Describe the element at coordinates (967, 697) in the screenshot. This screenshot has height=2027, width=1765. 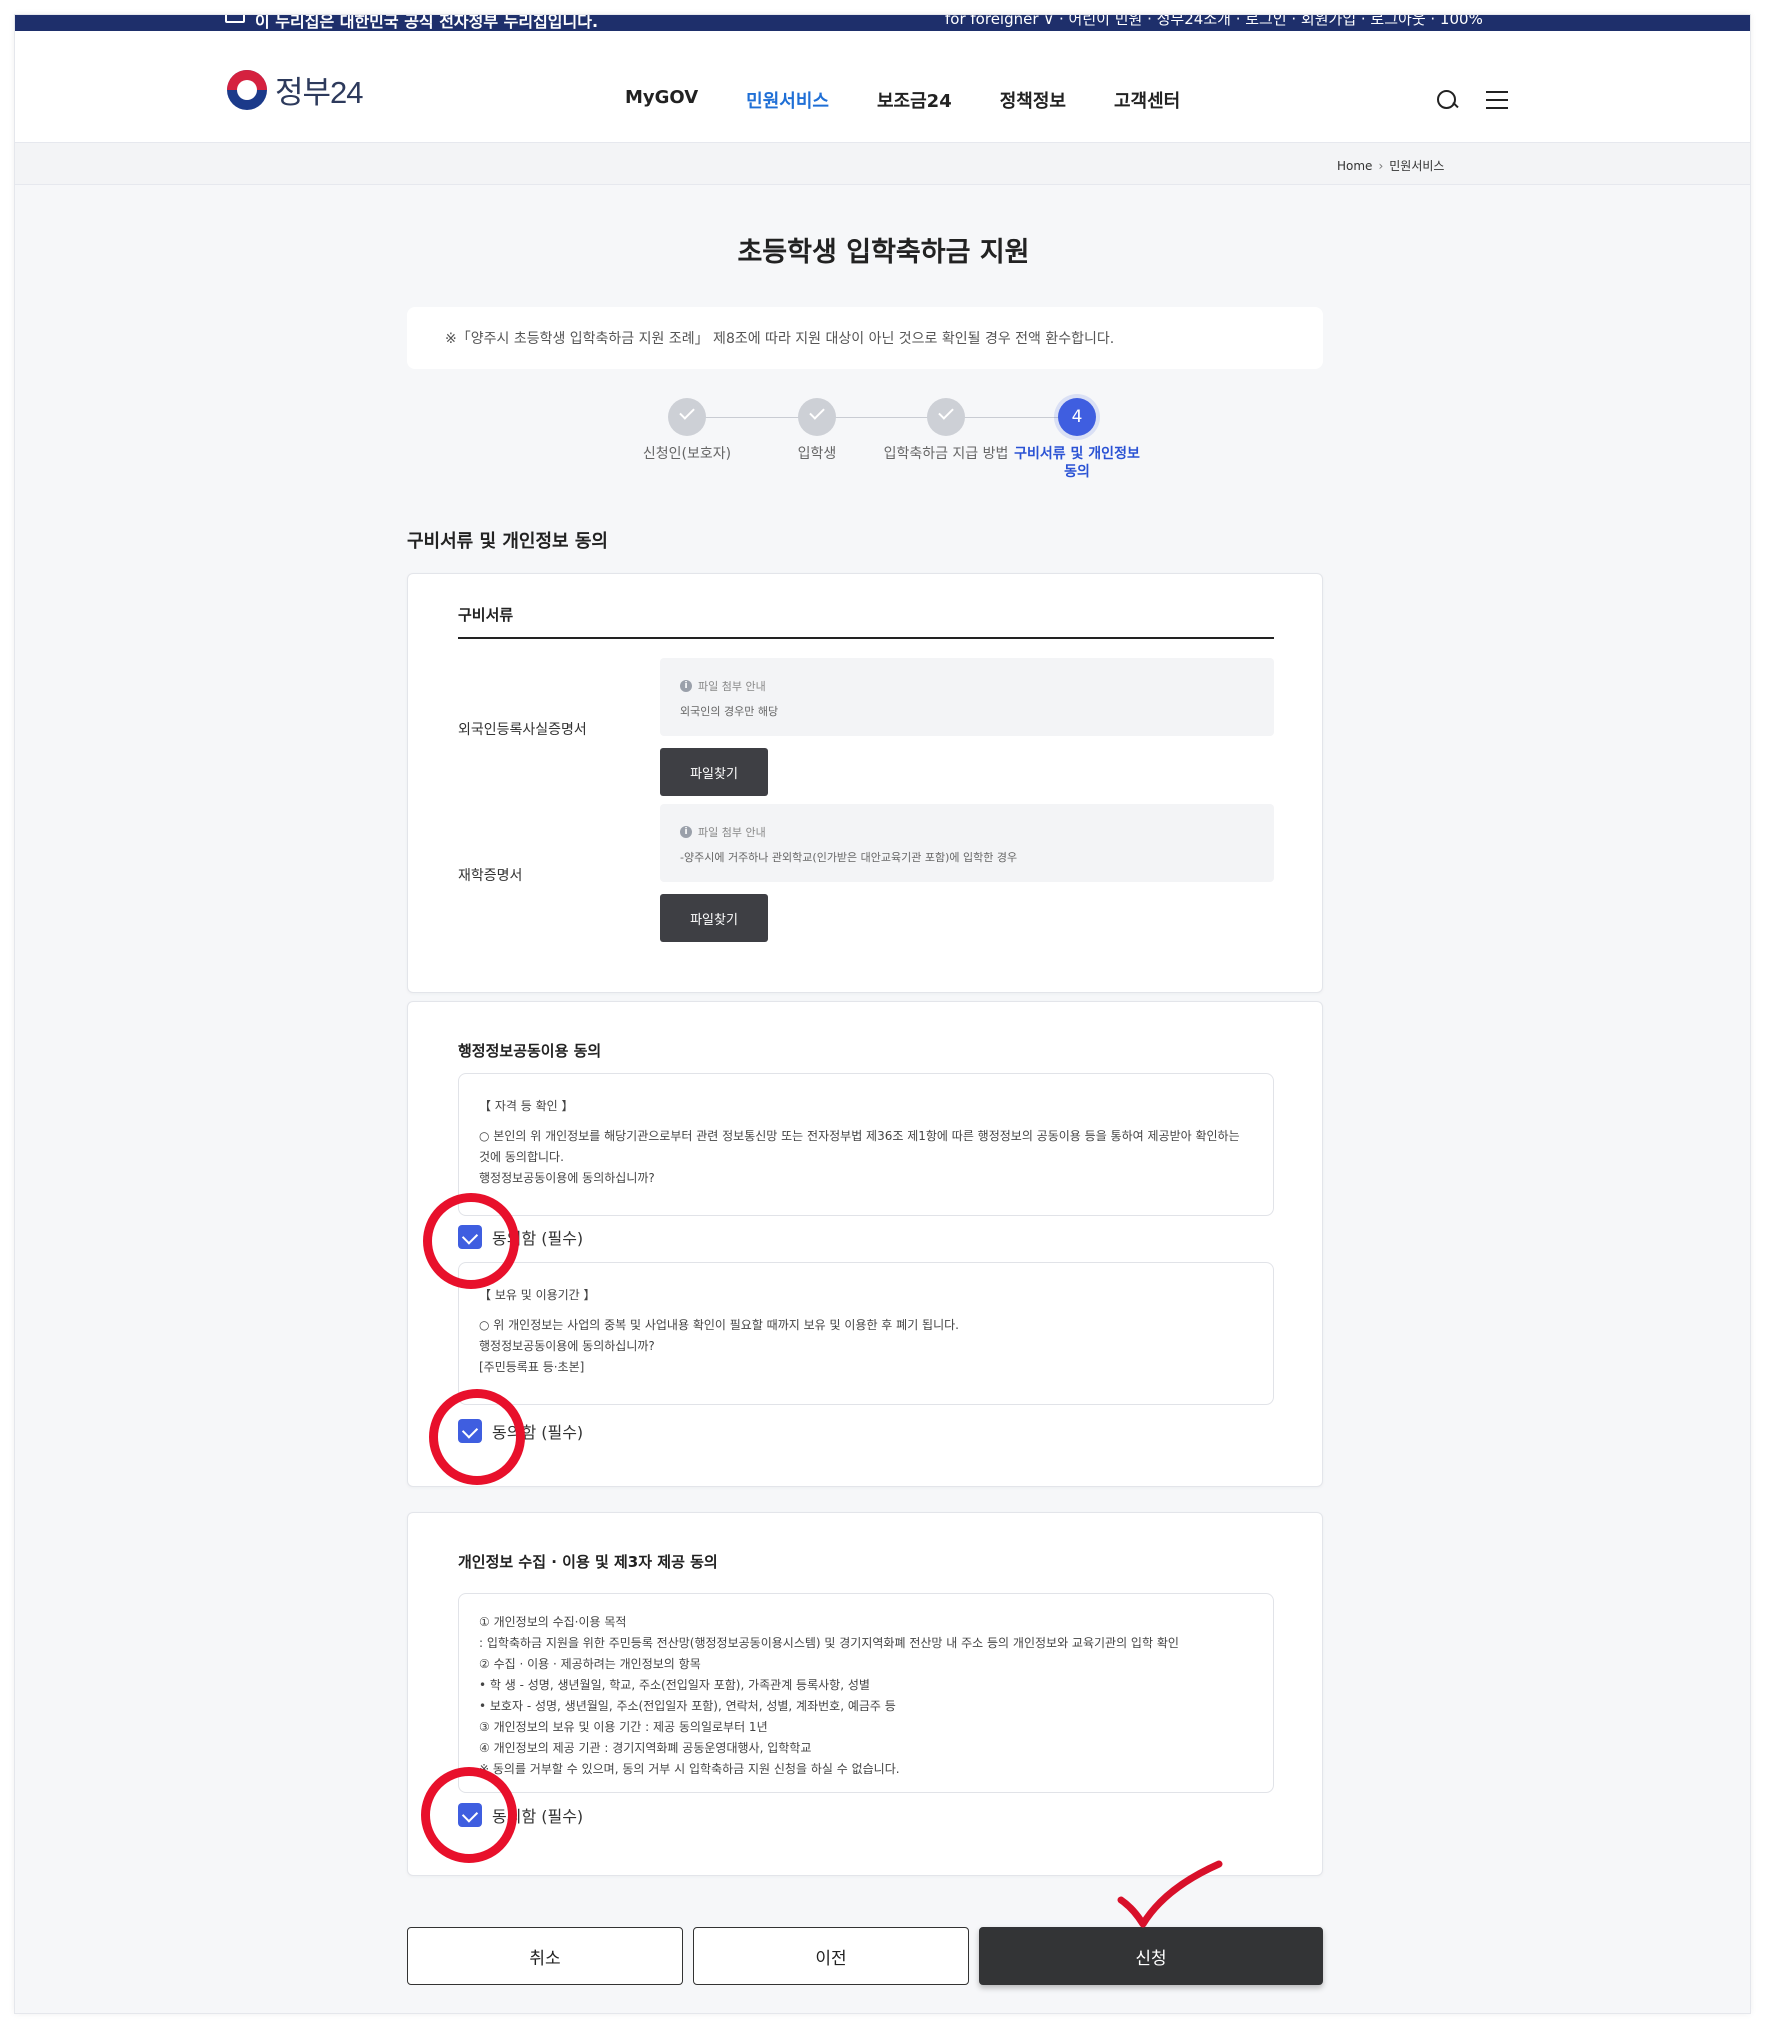
I see `file-info-box: i 파일 첨부 안내 외국인의 경우만 해당` at that location.